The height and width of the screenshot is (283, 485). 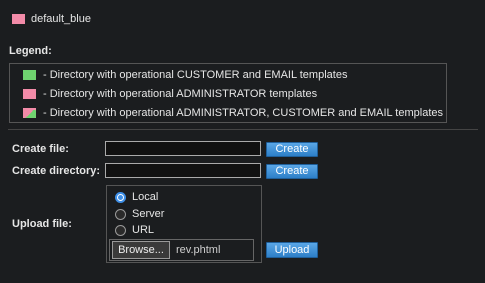 What do you see at coordinates (29, 113) in the screenshot?
I see `pink-green-folder-icon` at bounding box center [29, 113].